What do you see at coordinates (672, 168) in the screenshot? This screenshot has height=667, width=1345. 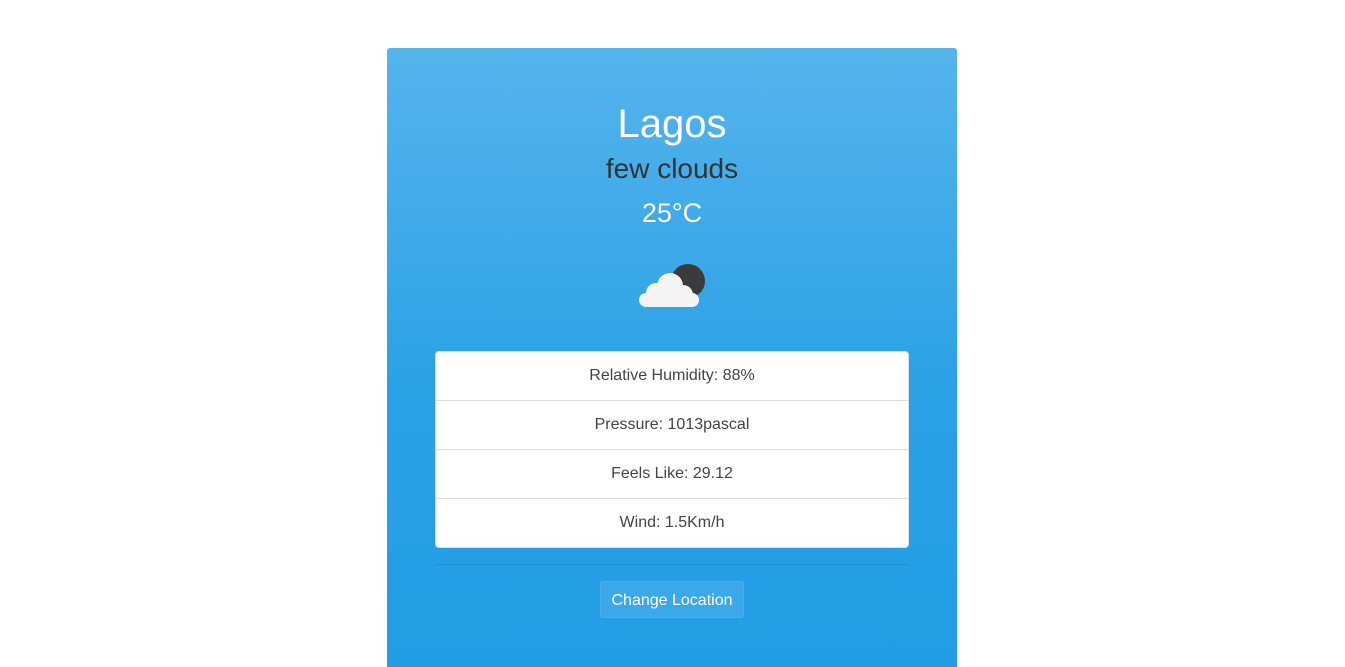 I see `weather-description: few clouds` at bounding box center [672, 168].